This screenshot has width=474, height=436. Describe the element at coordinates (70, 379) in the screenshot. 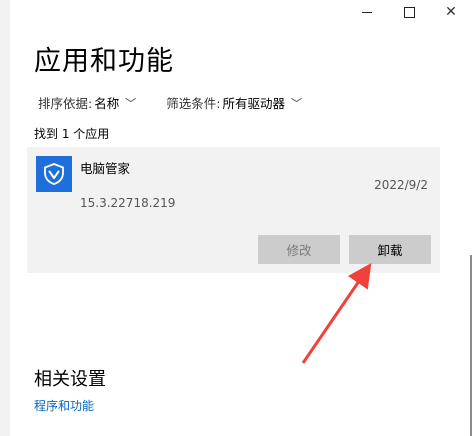

I see `related-settings-heading: 相关设置` at that location.